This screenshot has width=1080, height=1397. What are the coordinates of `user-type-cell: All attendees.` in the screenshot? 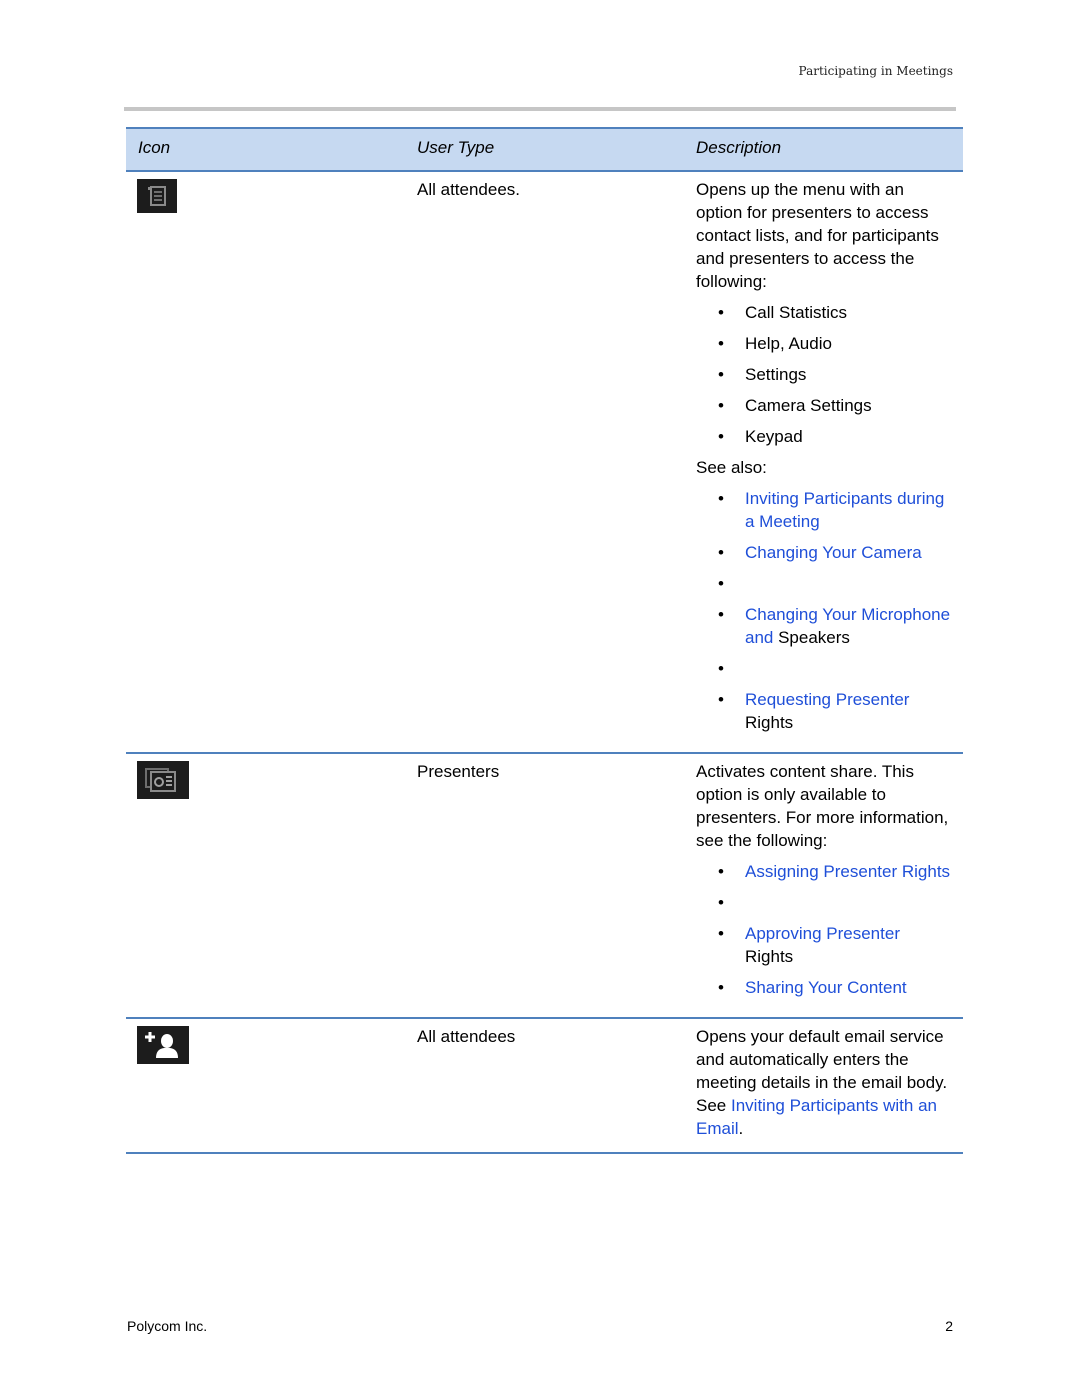 It's located at (544, 462).